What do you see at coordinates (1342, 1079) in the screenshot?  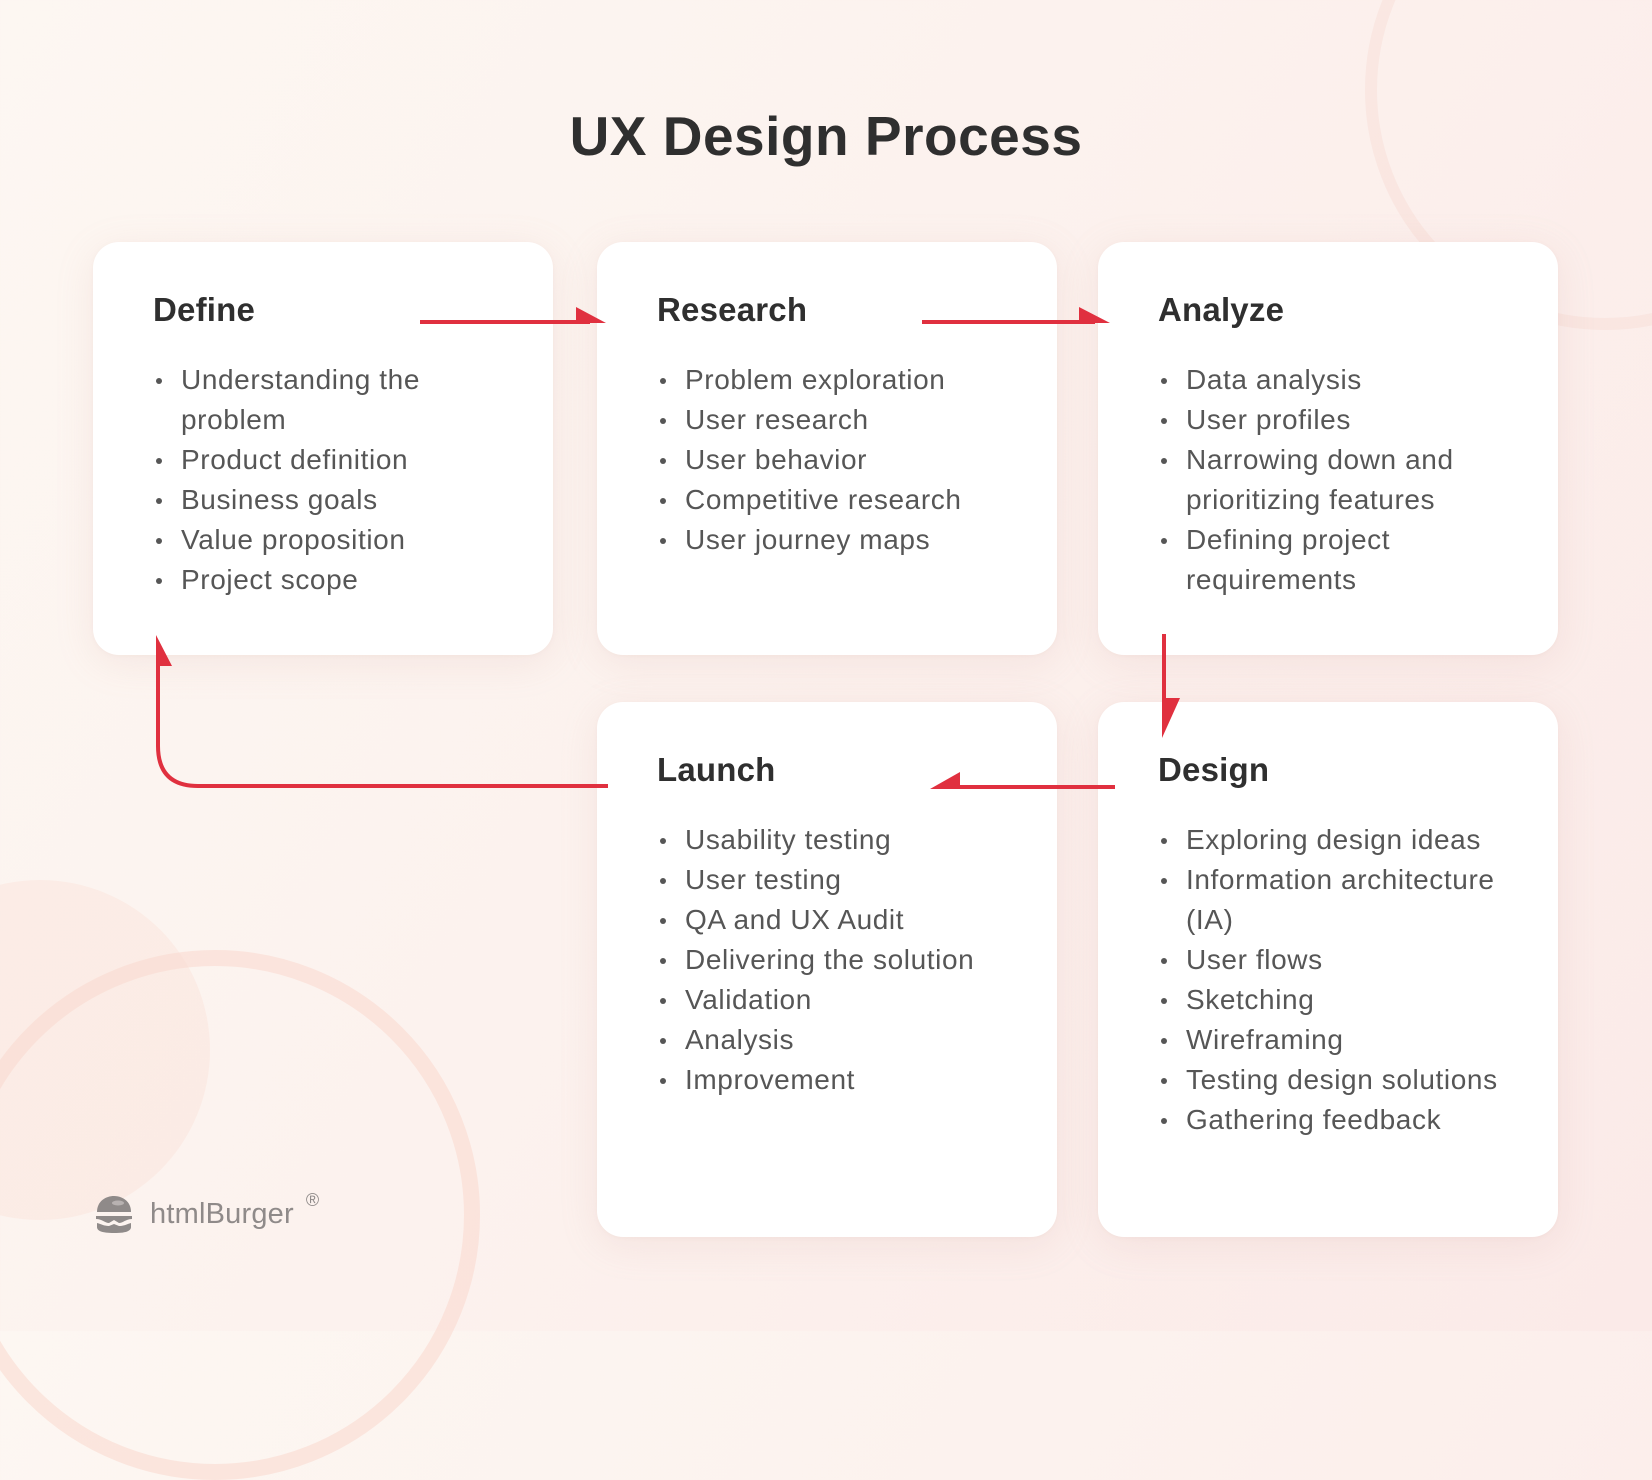 I see `list-item-text: Testing design solutions` at bounding box center [1342, 1079].